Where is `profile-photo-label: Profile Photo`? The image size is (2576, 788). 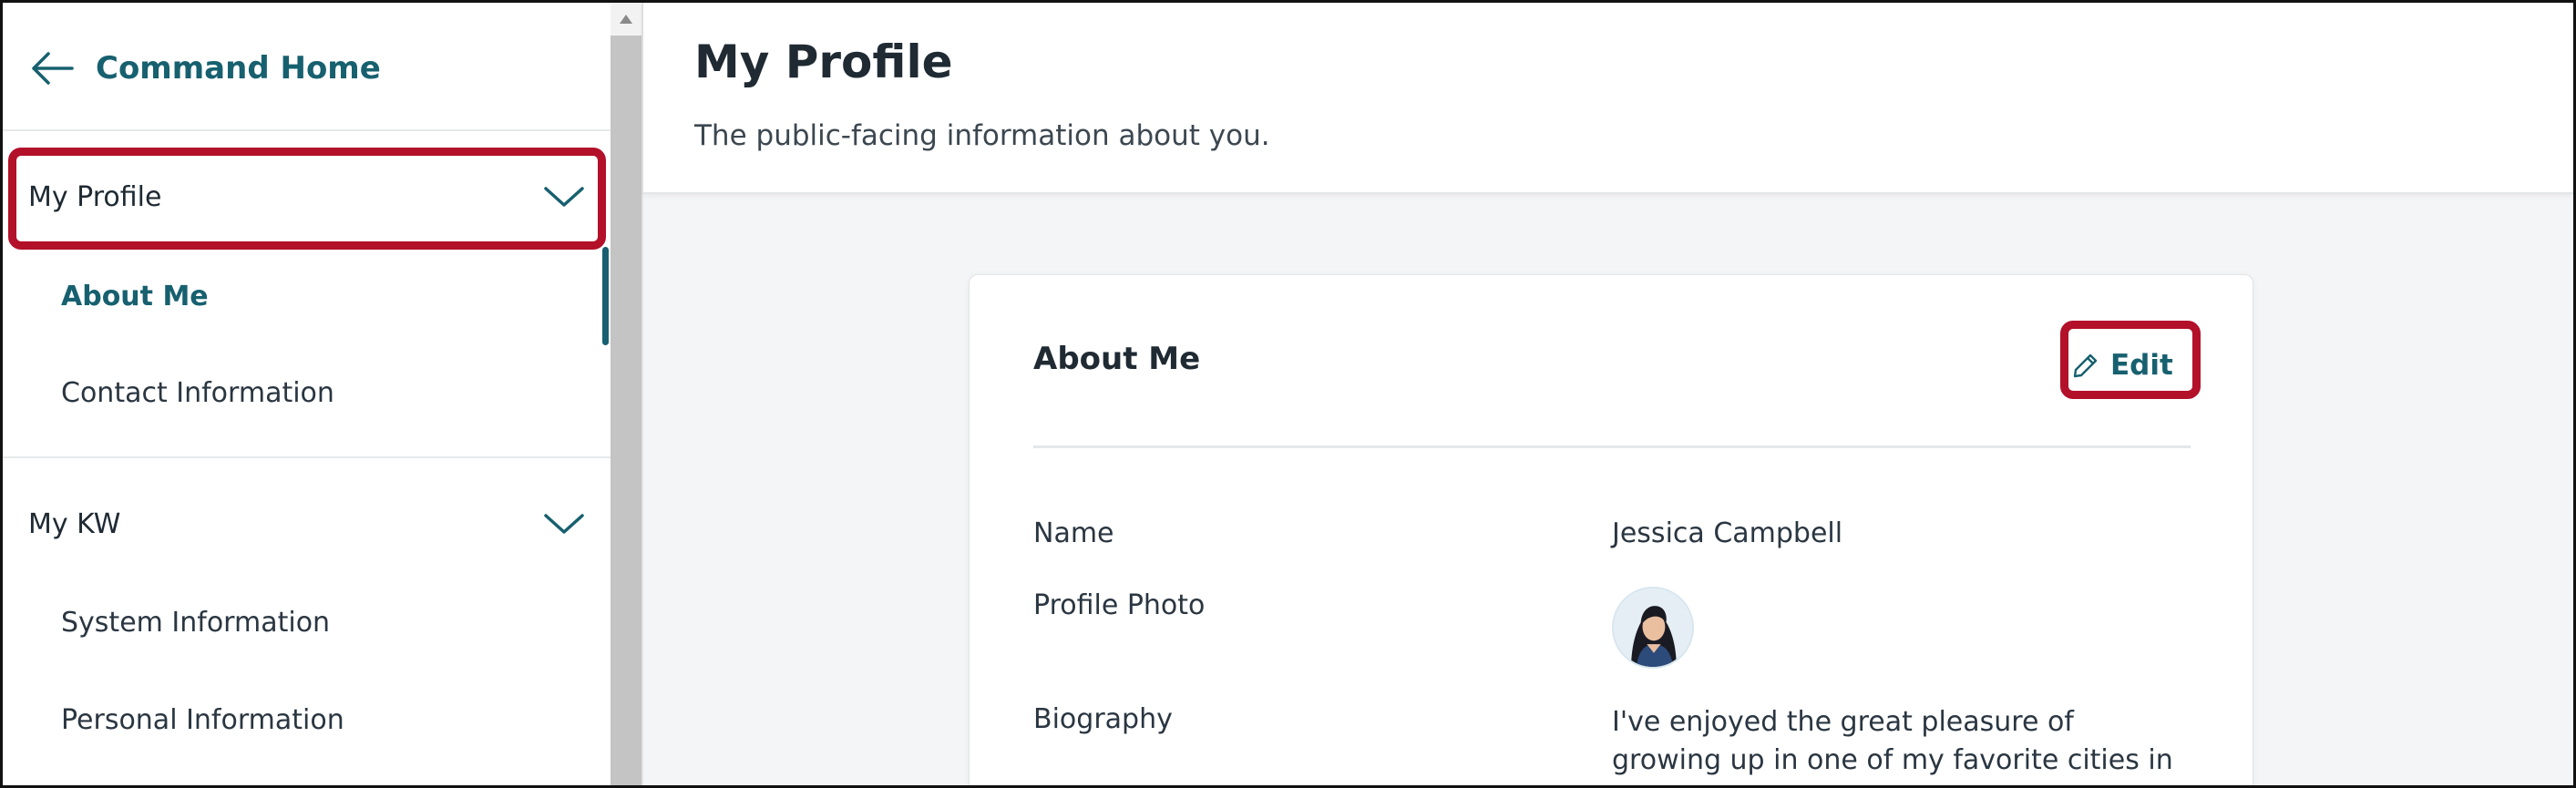 profile-photo-label: Profile Photo is located at coordinates (1119, 605).